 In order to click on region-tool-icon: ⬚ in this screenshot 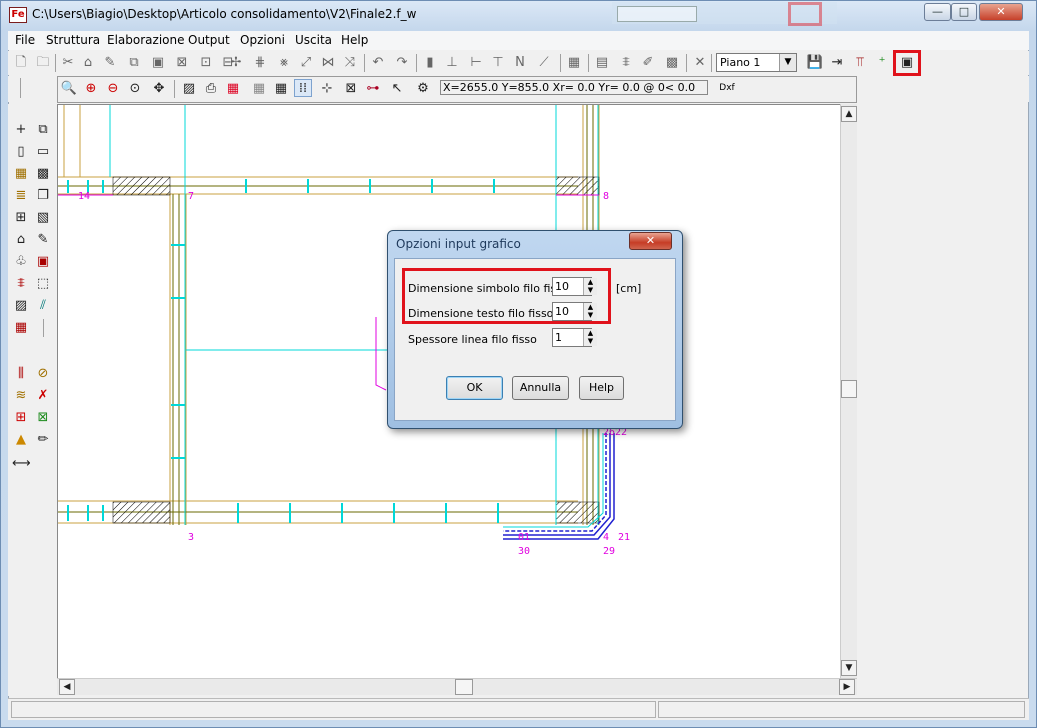, I will do `click(43, 284)`.